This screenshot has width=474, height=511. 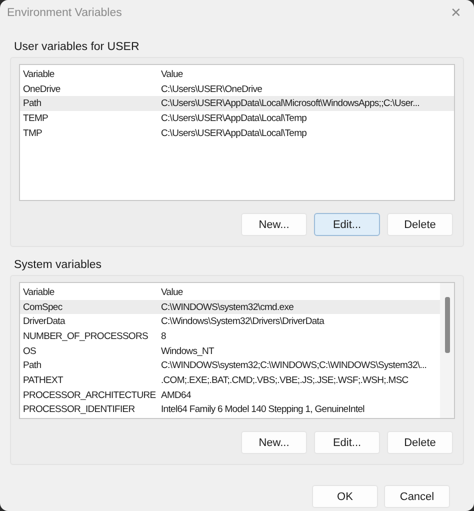 What do you see at coordinates (44, 322) in the screenshot?
I see `table-cell-text: DriverData` at bounding box center [44, 322].